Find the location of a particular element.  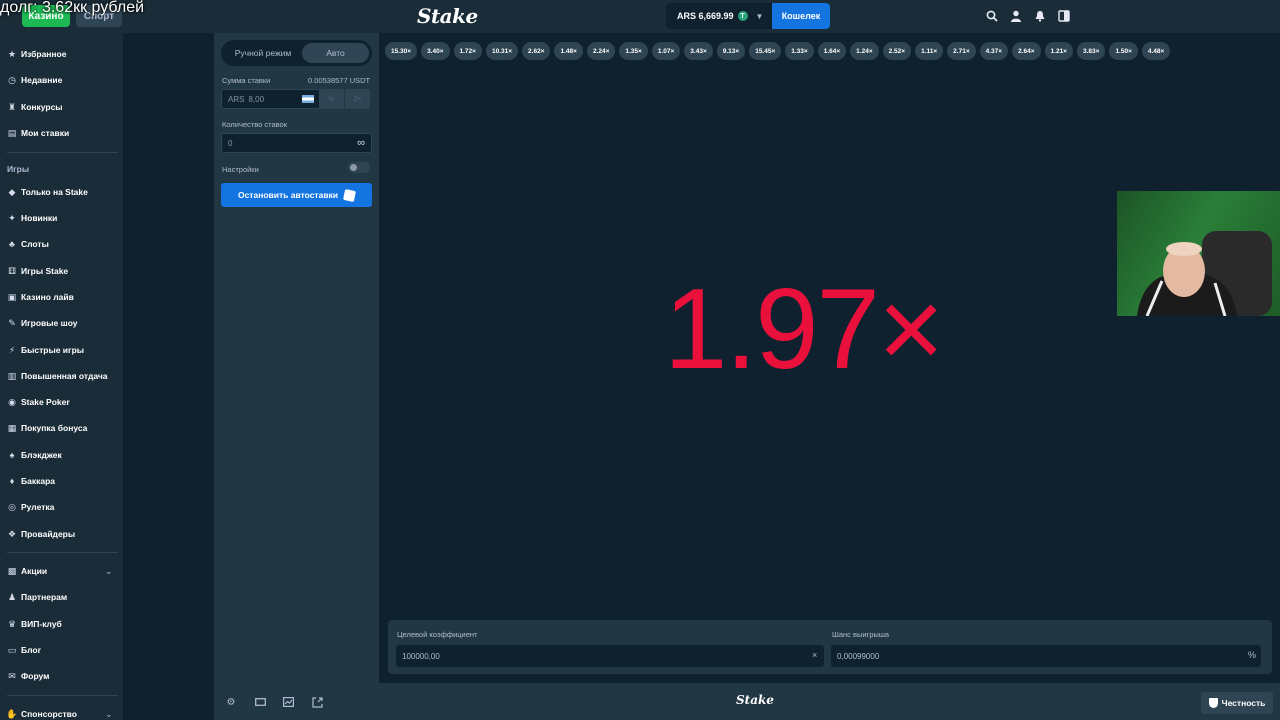

target-multiplier-input: 100000,00 × is located at coordinates (610, 656).